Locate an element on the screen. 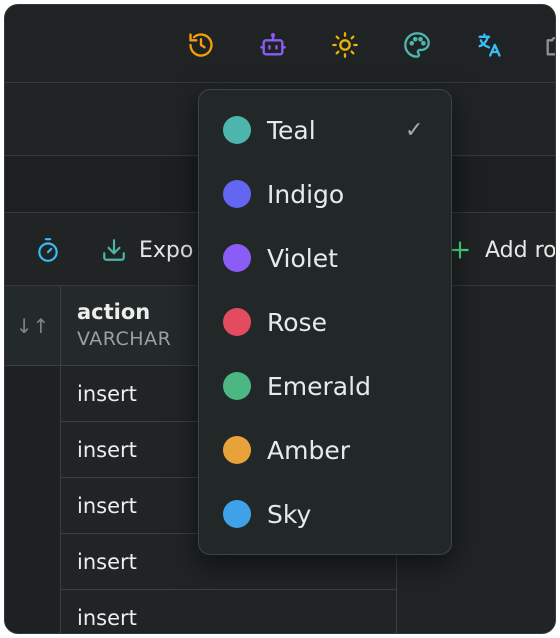 The image size is (560, 638). bot-icon is located at coordinates (273, 45).